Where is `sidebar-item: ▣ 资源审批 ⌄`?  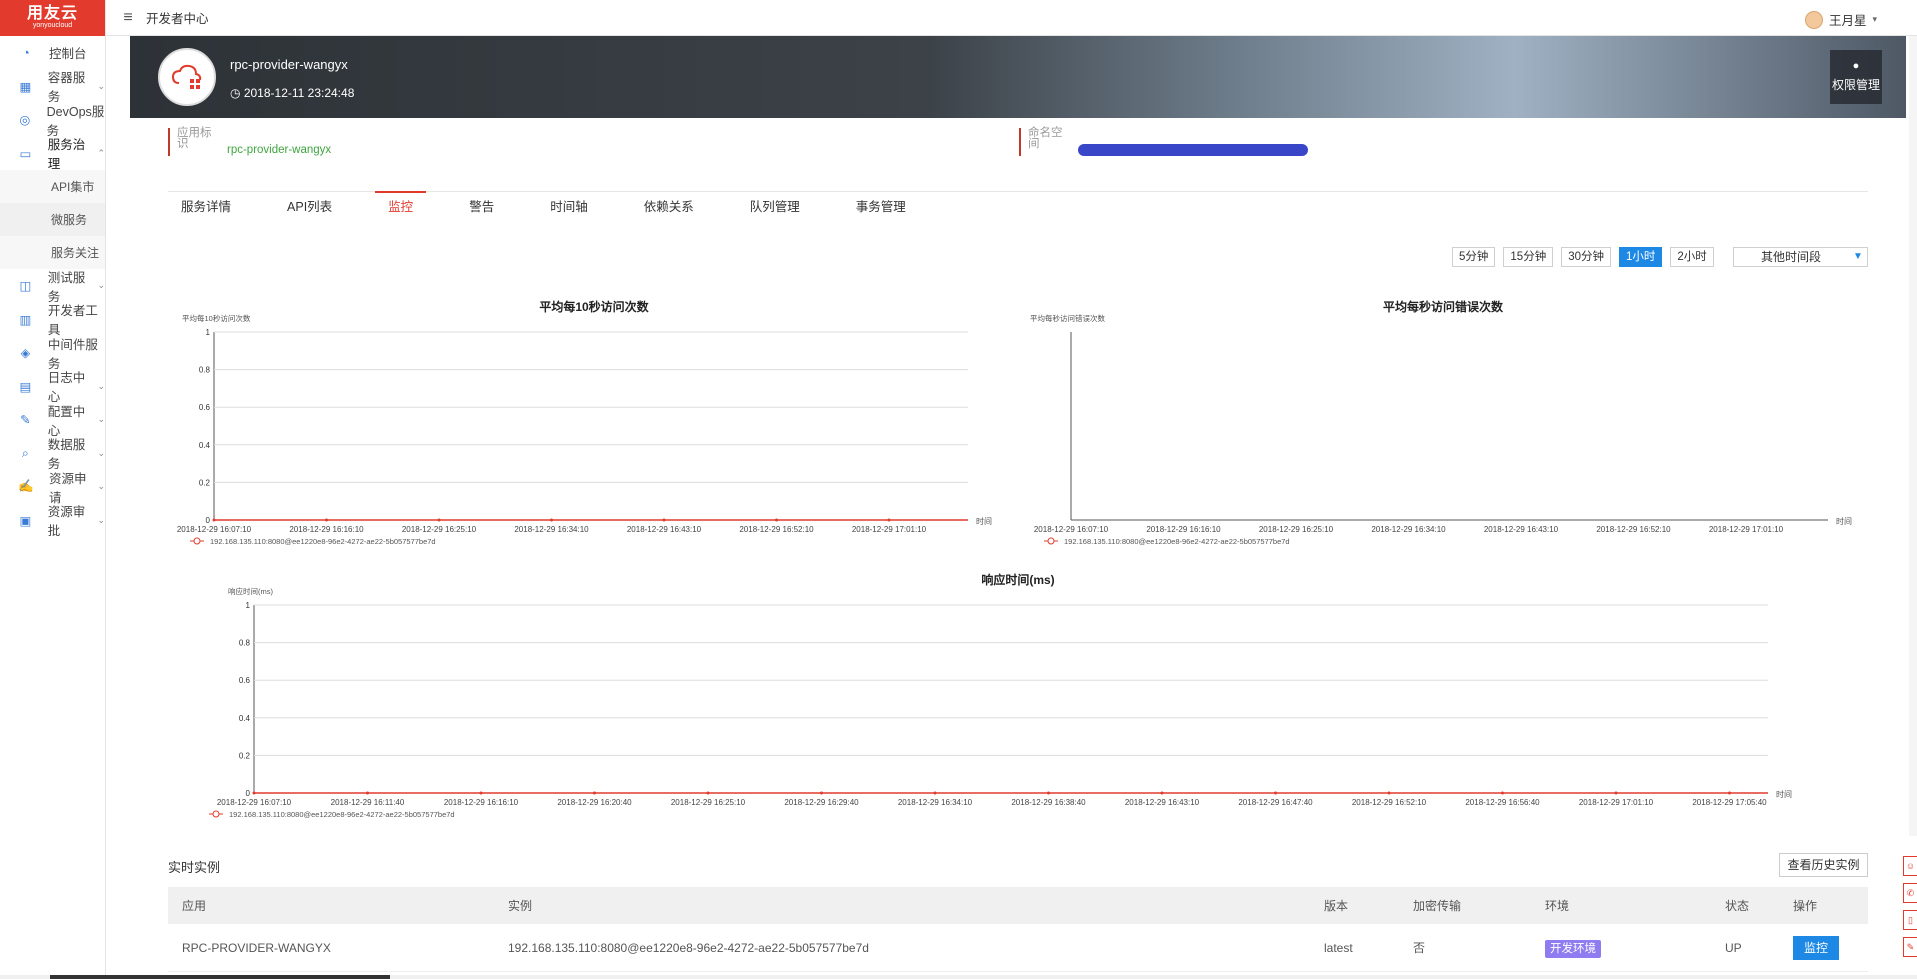 sidebar-item: ▣ 资源审批 ⌄ is located at coordinates (52, 521).